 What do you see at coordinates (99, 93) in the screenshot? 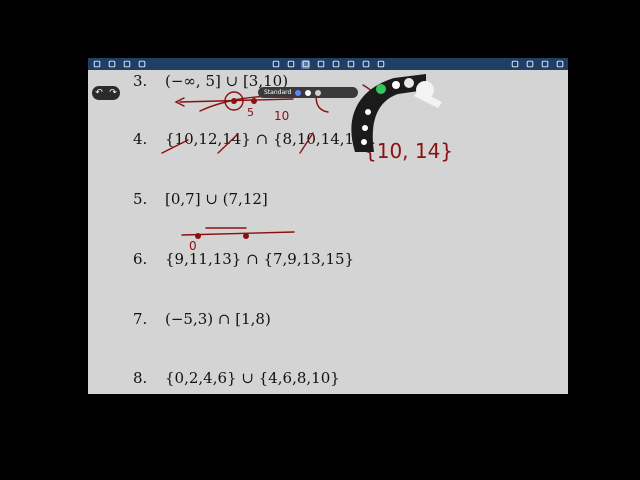
I see `undo-icon: ↶` at bounding box center [99, 93].